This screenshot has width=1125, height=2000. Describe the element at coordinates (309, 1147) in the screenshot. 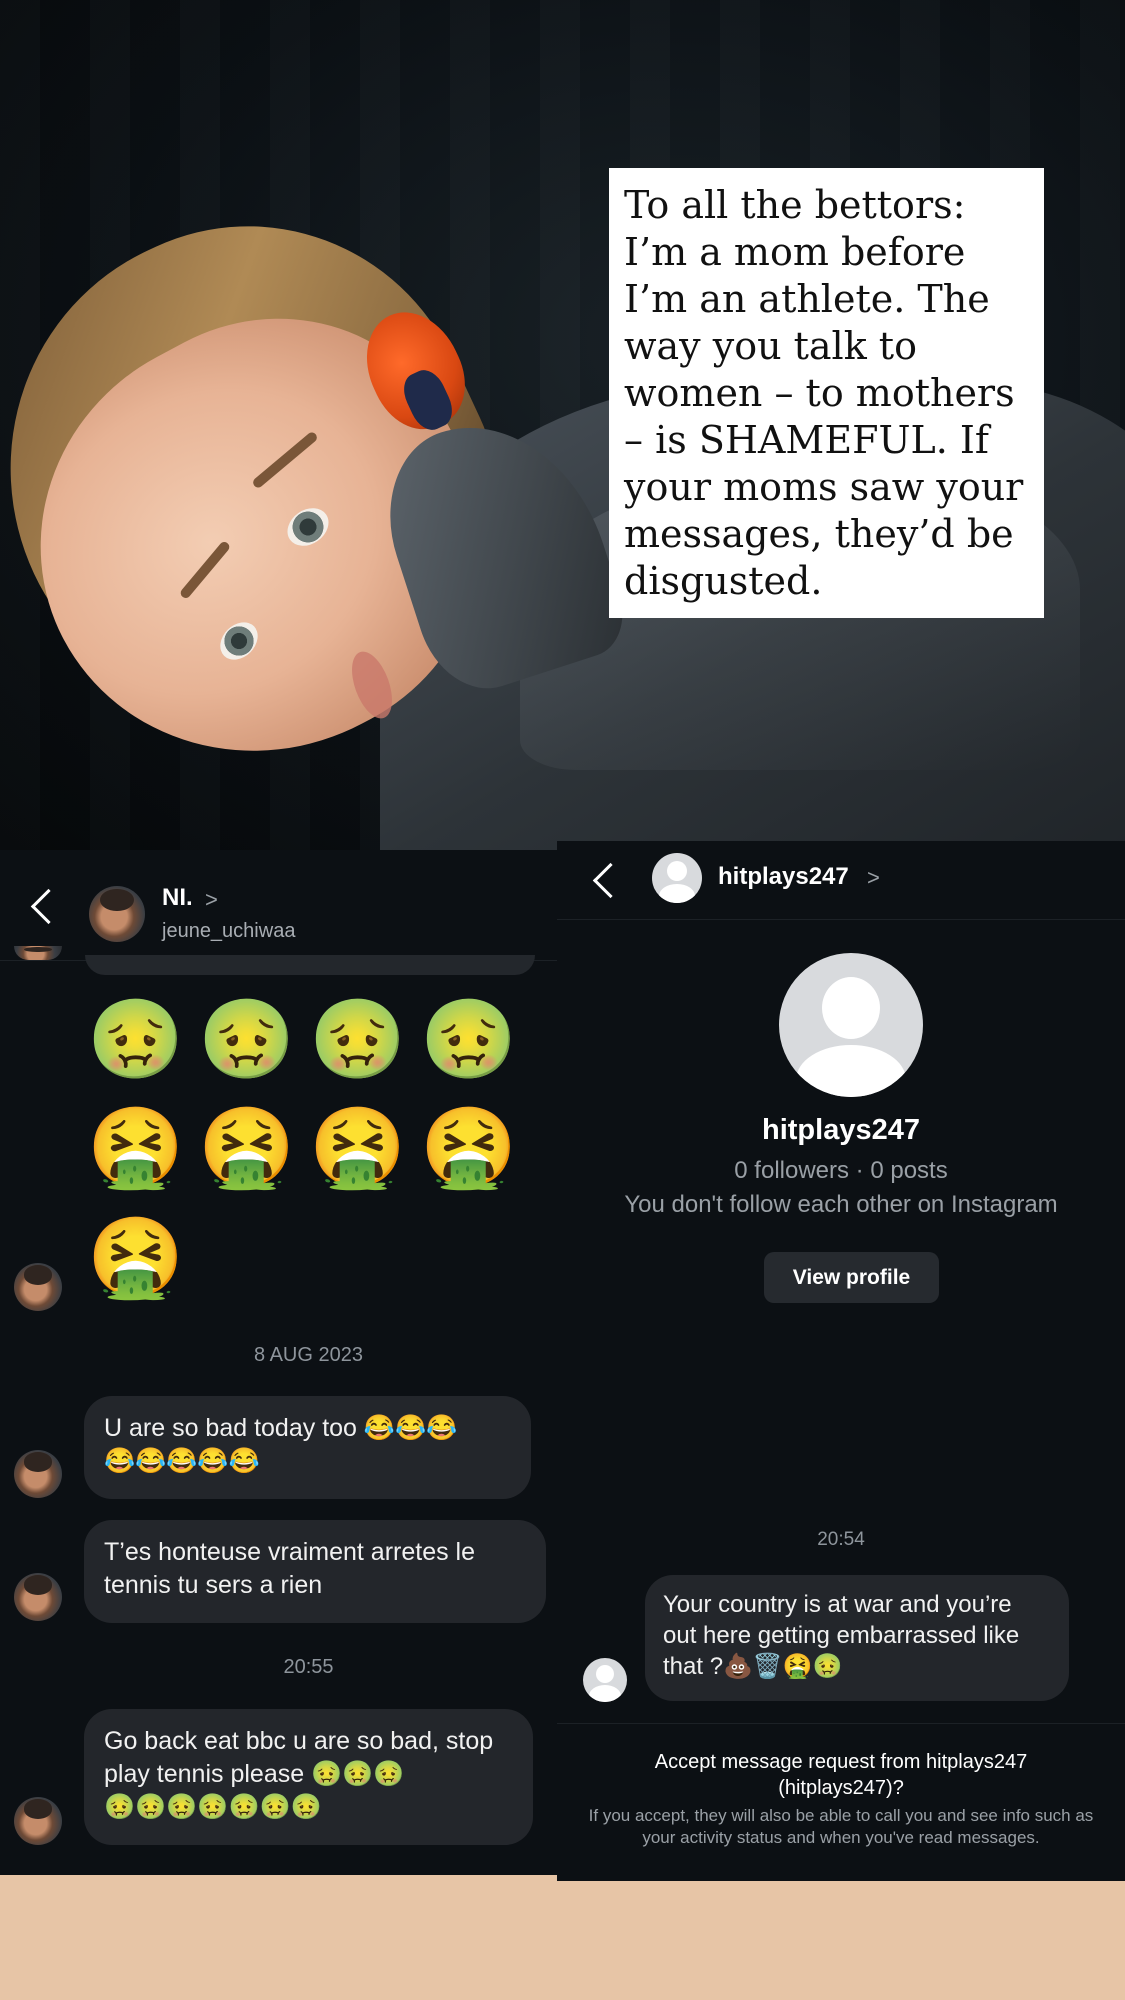

I see `emoji-message: 🤮🤮🤮🤮` at that location.